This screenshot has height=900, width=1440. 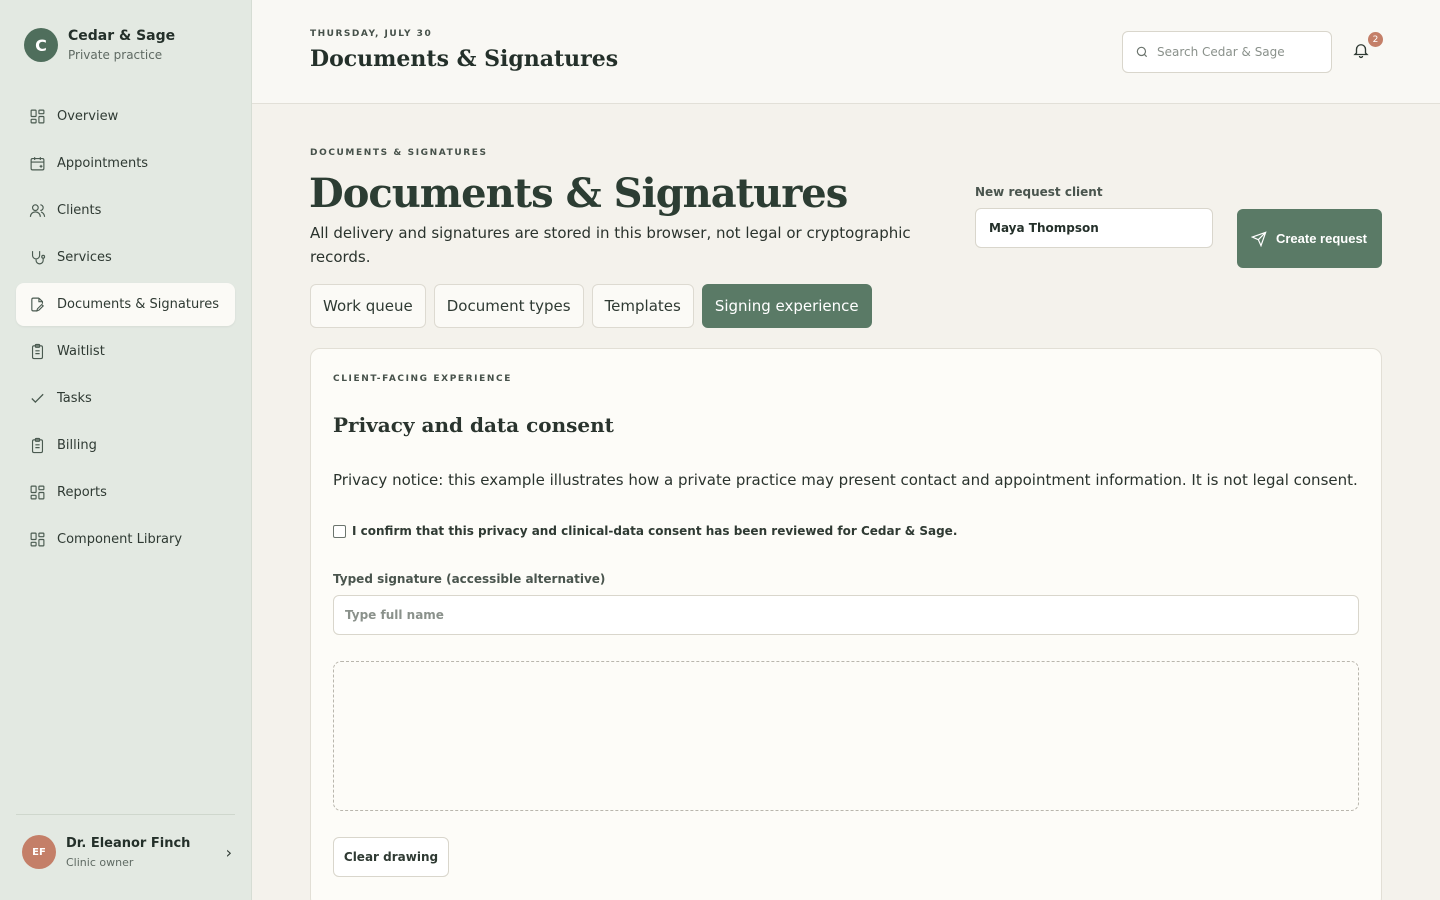 What do you see at coordinates (100, 862) in the screenshot?
I see `user-role: Clinic owner` at bounding box center [100, 862].